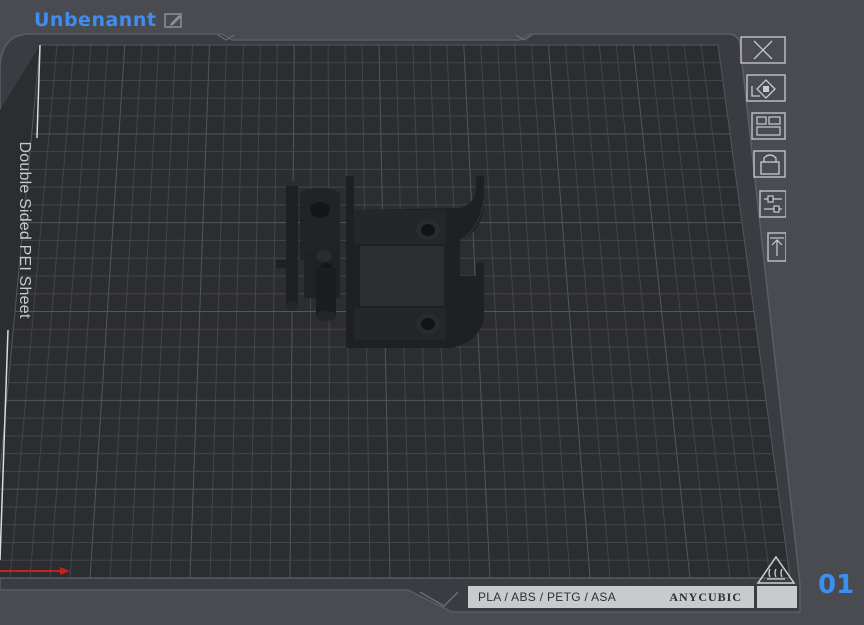 Image resolution: width=864 pixels, height=625 pixels. I want to click on project-title: Unbenannt, so click(95, 20).